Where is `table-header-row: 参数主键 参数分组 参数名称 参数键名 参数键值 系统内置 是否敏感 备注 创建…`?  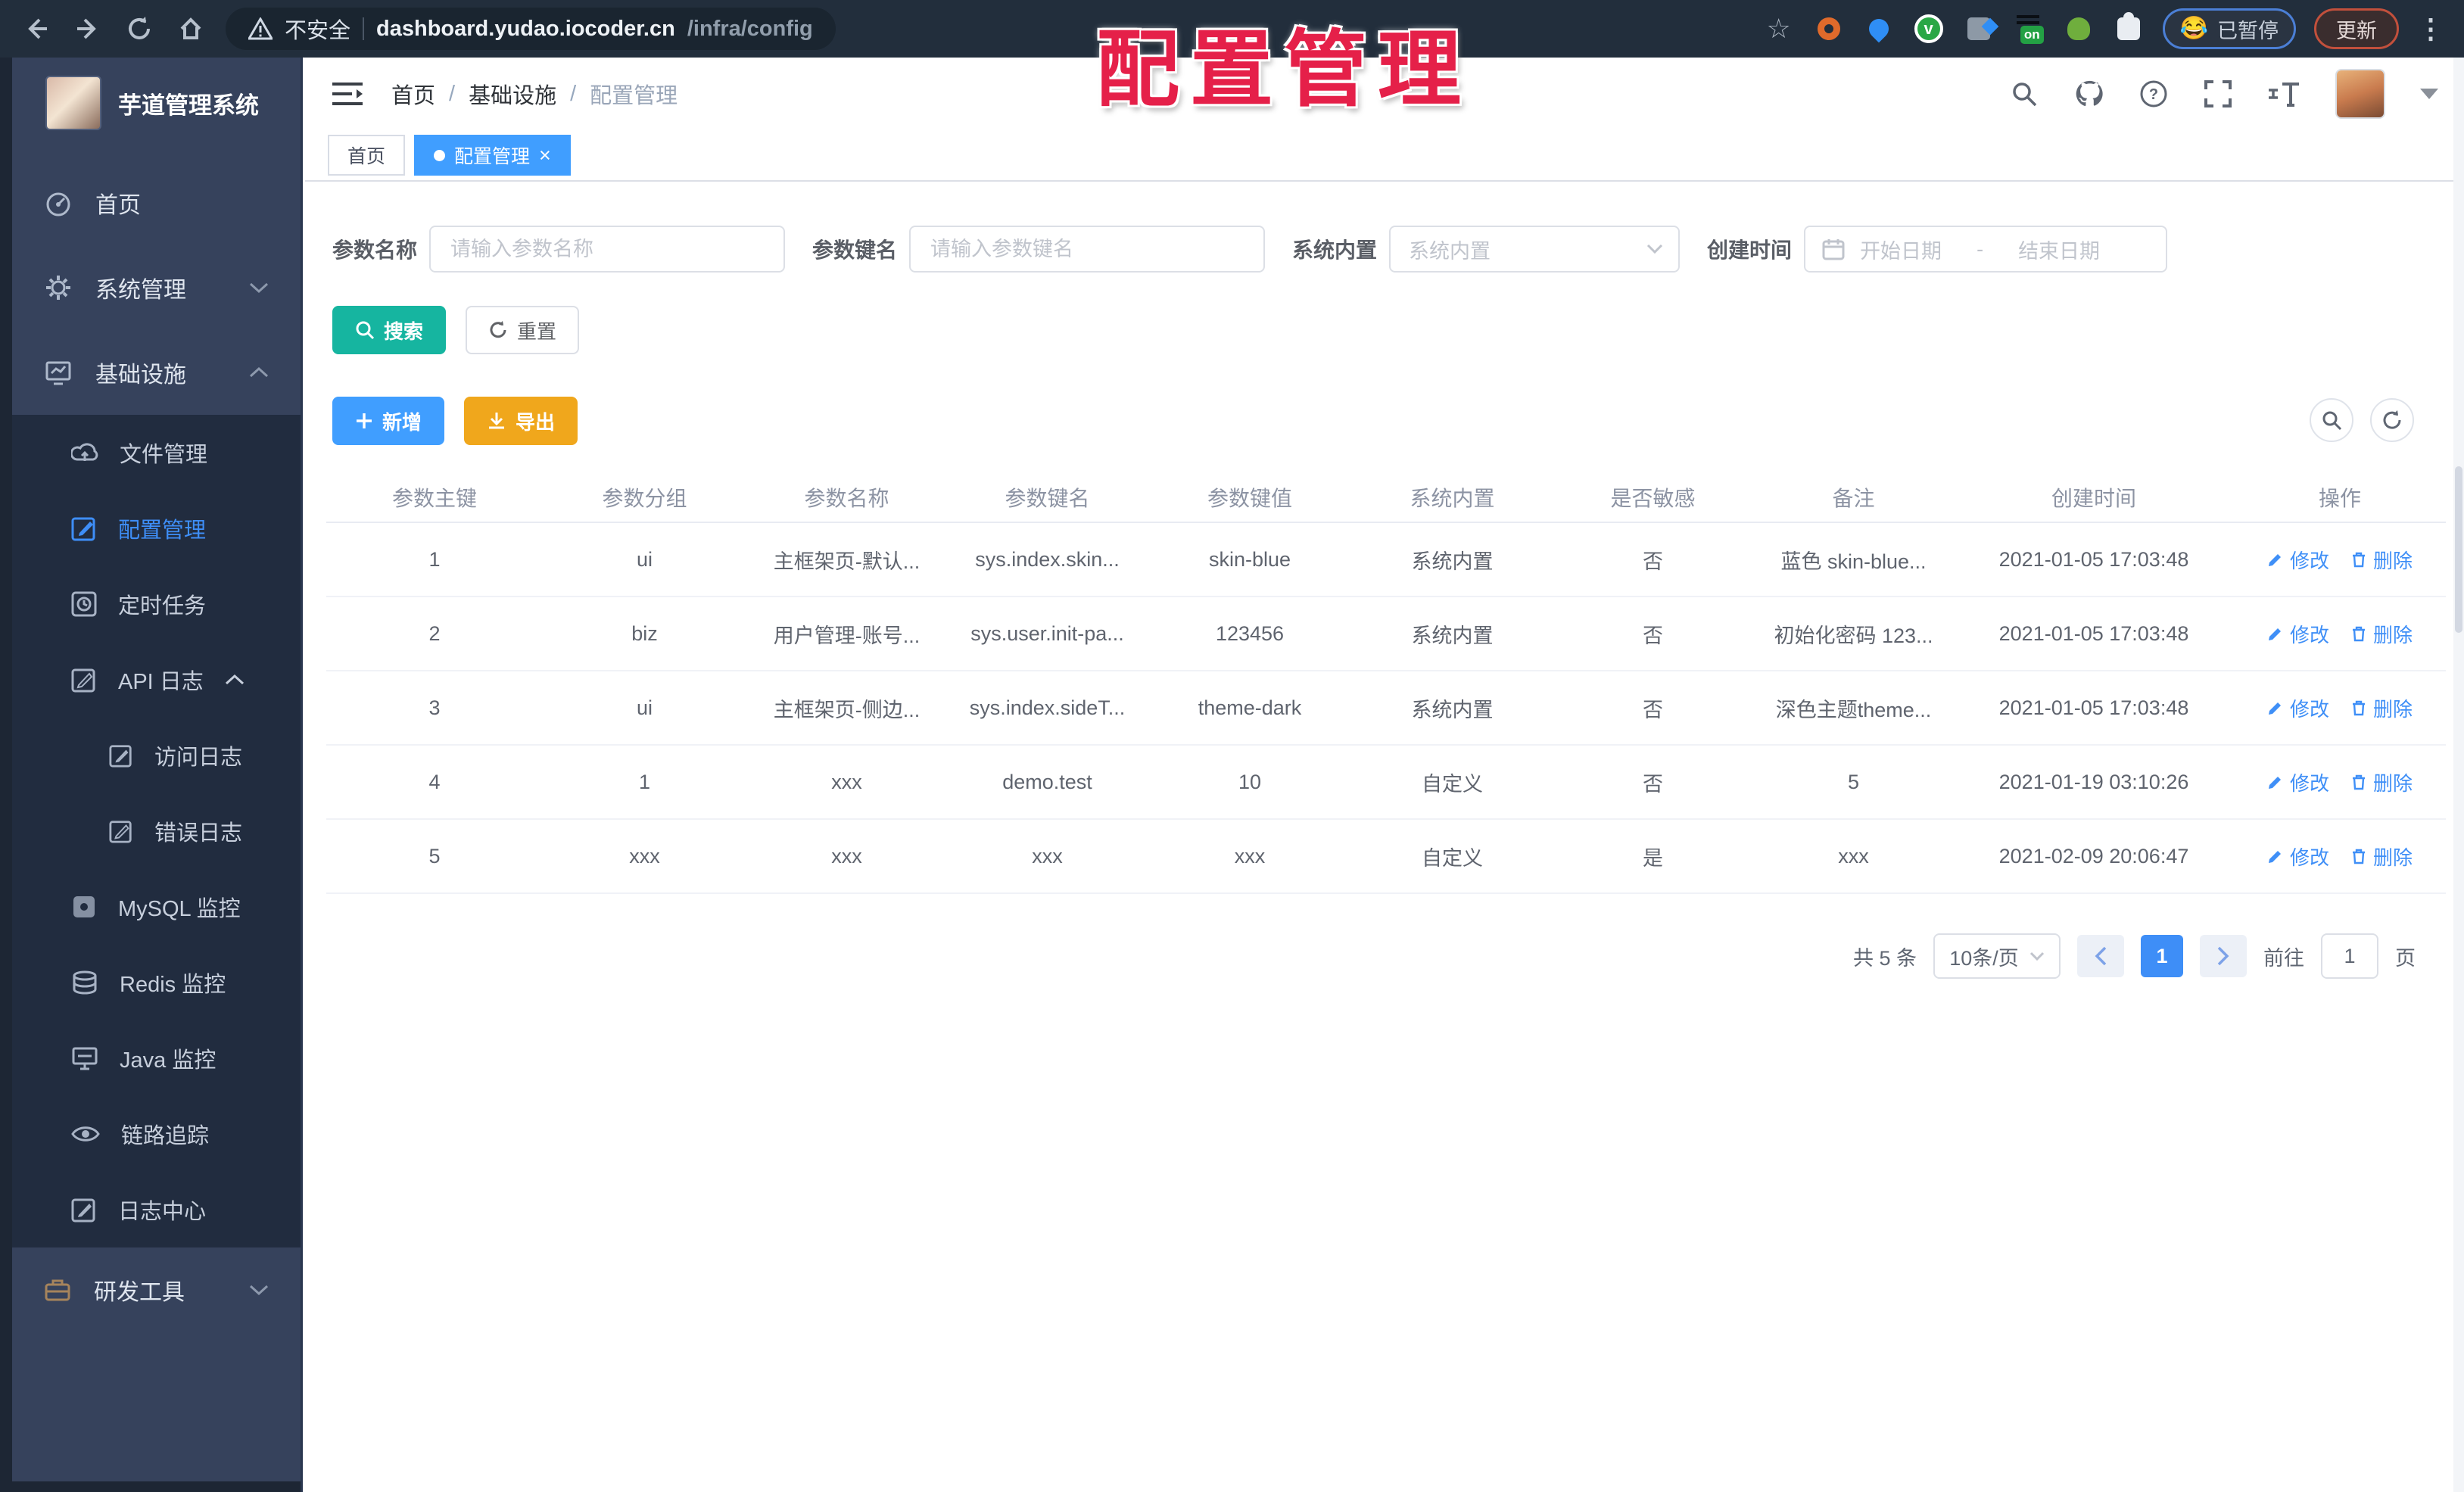
table-header-row: 参数主键 参数分组 参数名称 参数键名 参数键值 系统内置 是否敏感 备注 创建… is located at coordinates (1386, 497).